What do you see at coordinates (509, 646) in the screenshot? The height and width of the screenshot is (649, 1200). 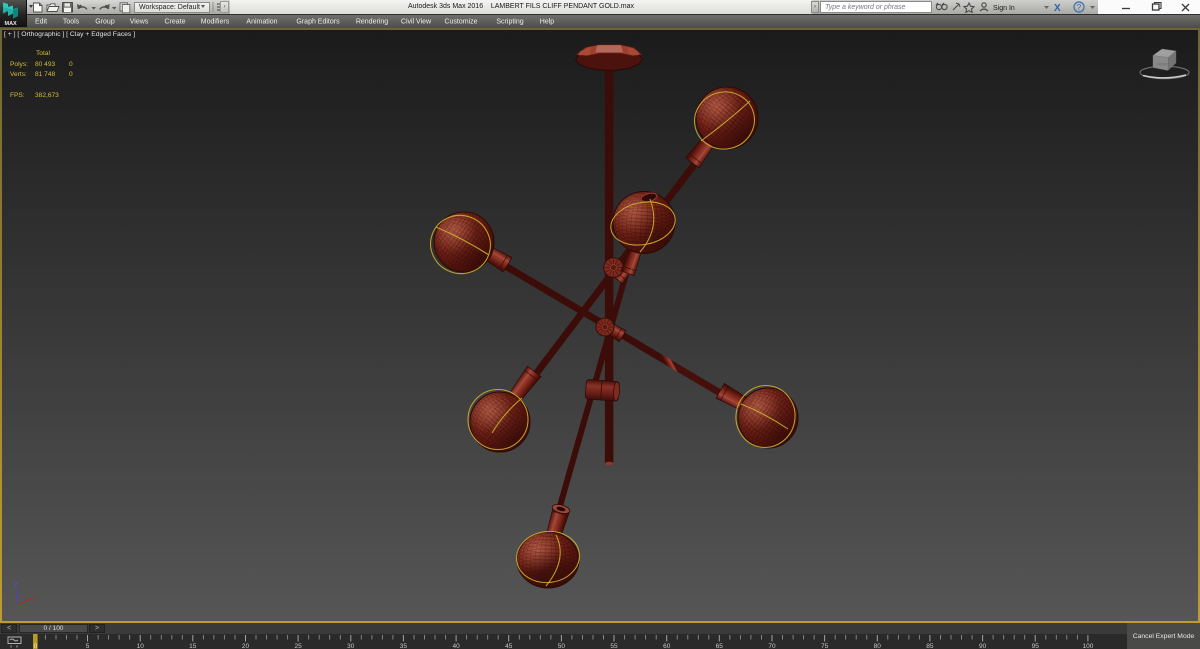 I see `svg-text: 45` at bounding box center [509, 646].